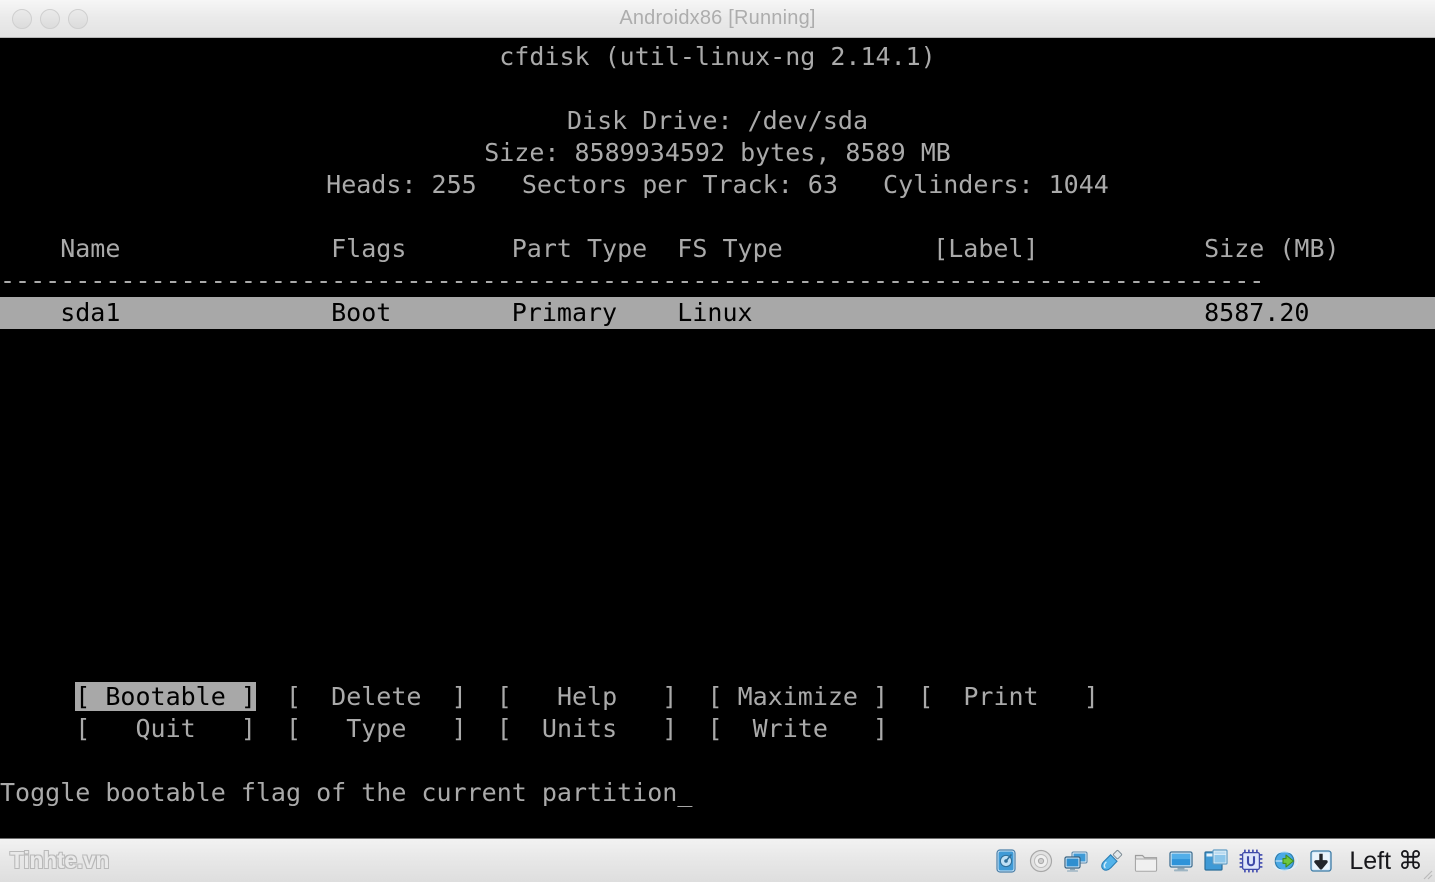  Describe the element at coordinates (1251, 861) in the screenshot. I see `cpu-icon` at that location.